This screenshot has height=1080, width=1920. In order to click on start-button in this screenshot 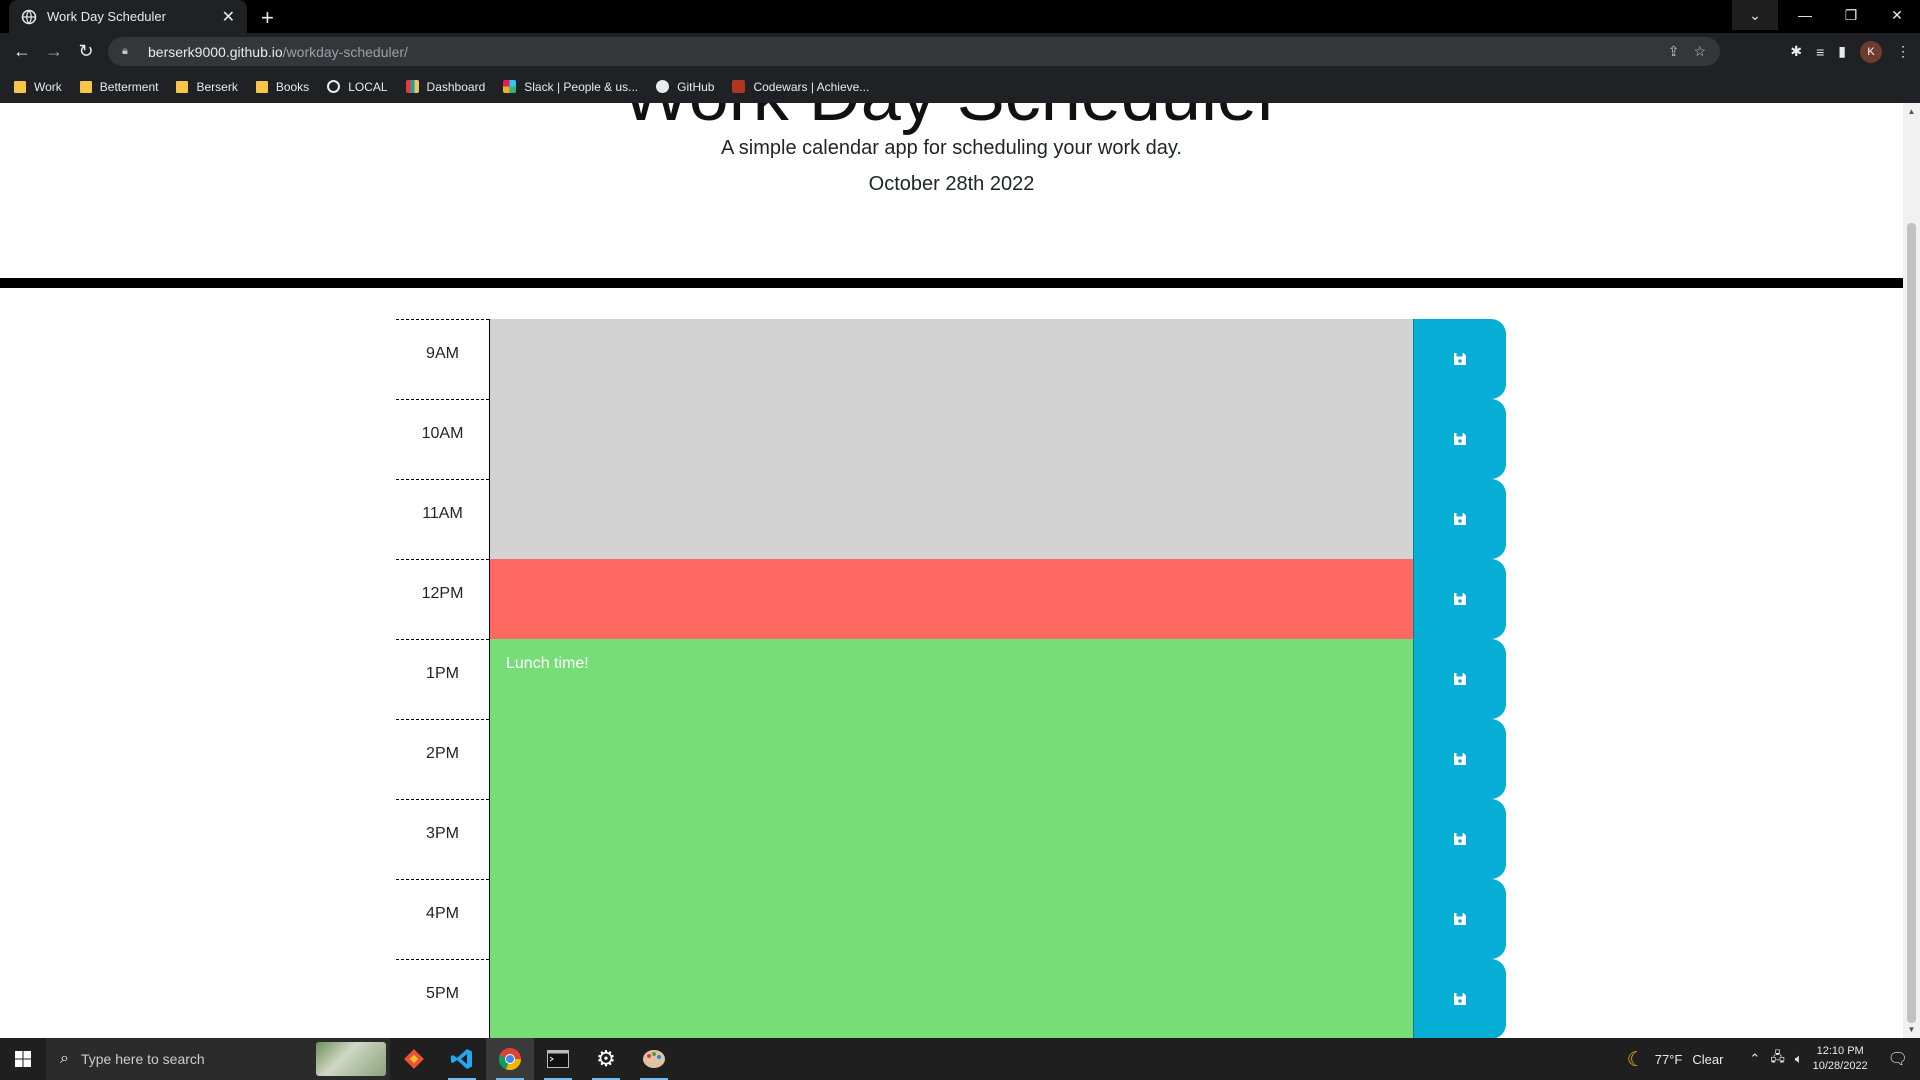, I will do `click(23, 1059)`.